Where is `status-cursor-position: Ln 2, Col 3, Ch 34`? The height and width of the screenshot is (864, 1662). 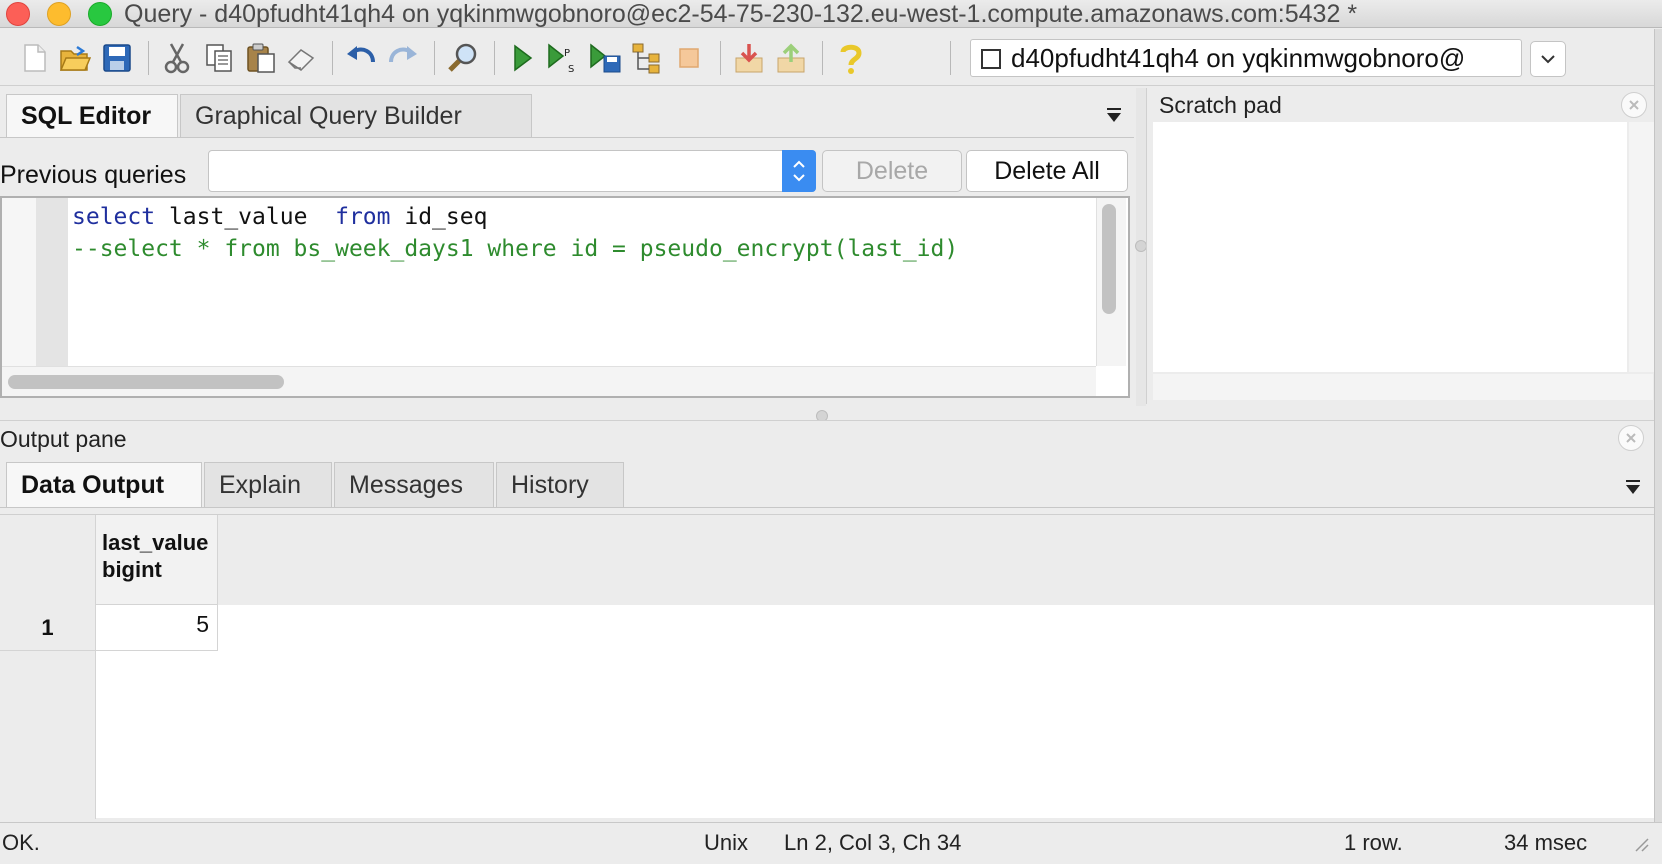
status-cursor-position: Ln 2, Col 3, Ch 34 is located at coordinates (873, 842).